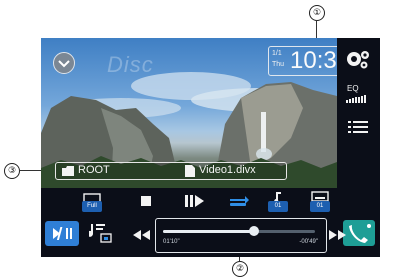  What do you see at coordinates (190, 171) in the screenshot?
I see `file-icon` at bounding box center [190, 171].